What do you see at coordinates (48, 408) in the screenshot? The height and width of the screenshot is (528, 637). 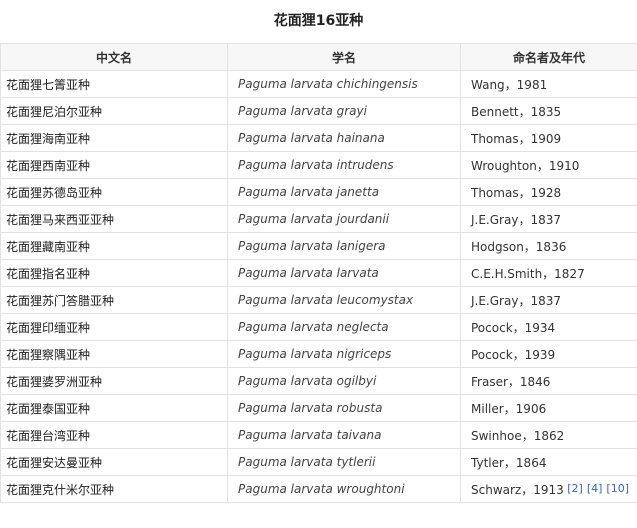 I see `cell-text: 花面狸泰国亚种` at bounding box center [48, 408].